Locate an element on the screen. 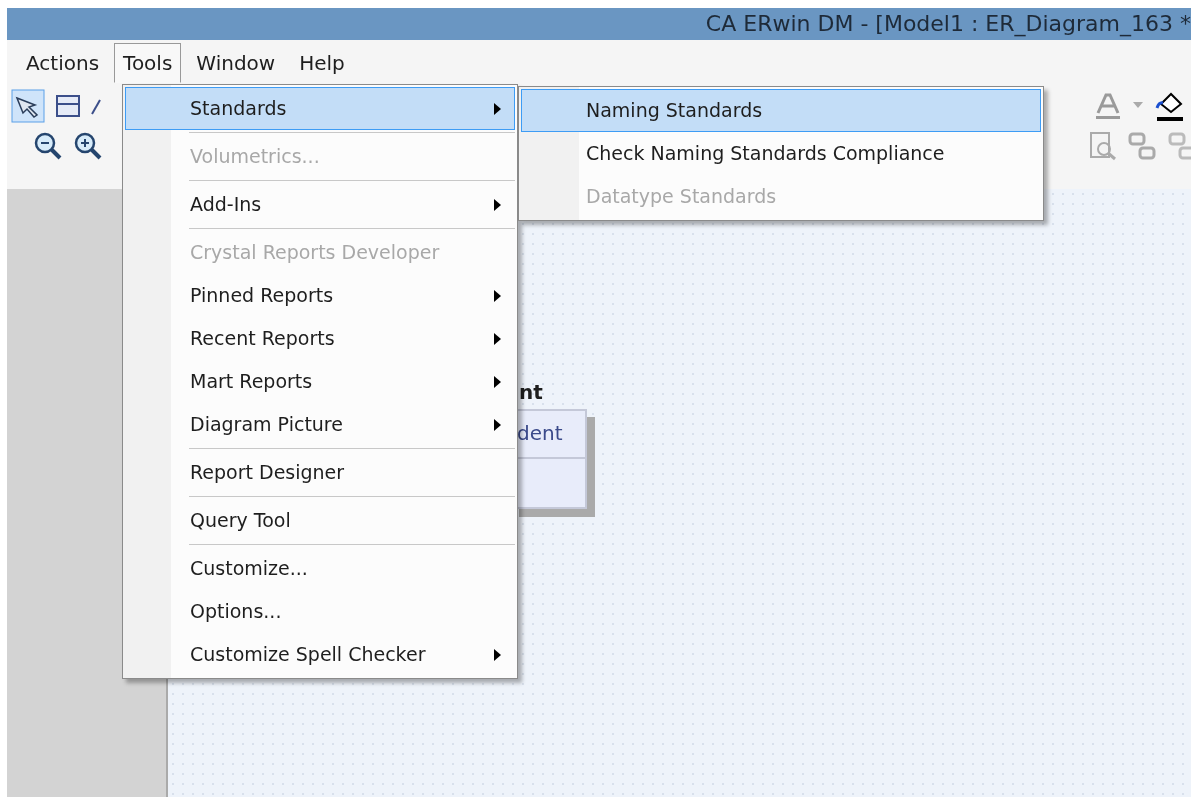 This screenshot has height=797, width=1191. menu-item: Naming Standards is located at coordinates (781, 110).